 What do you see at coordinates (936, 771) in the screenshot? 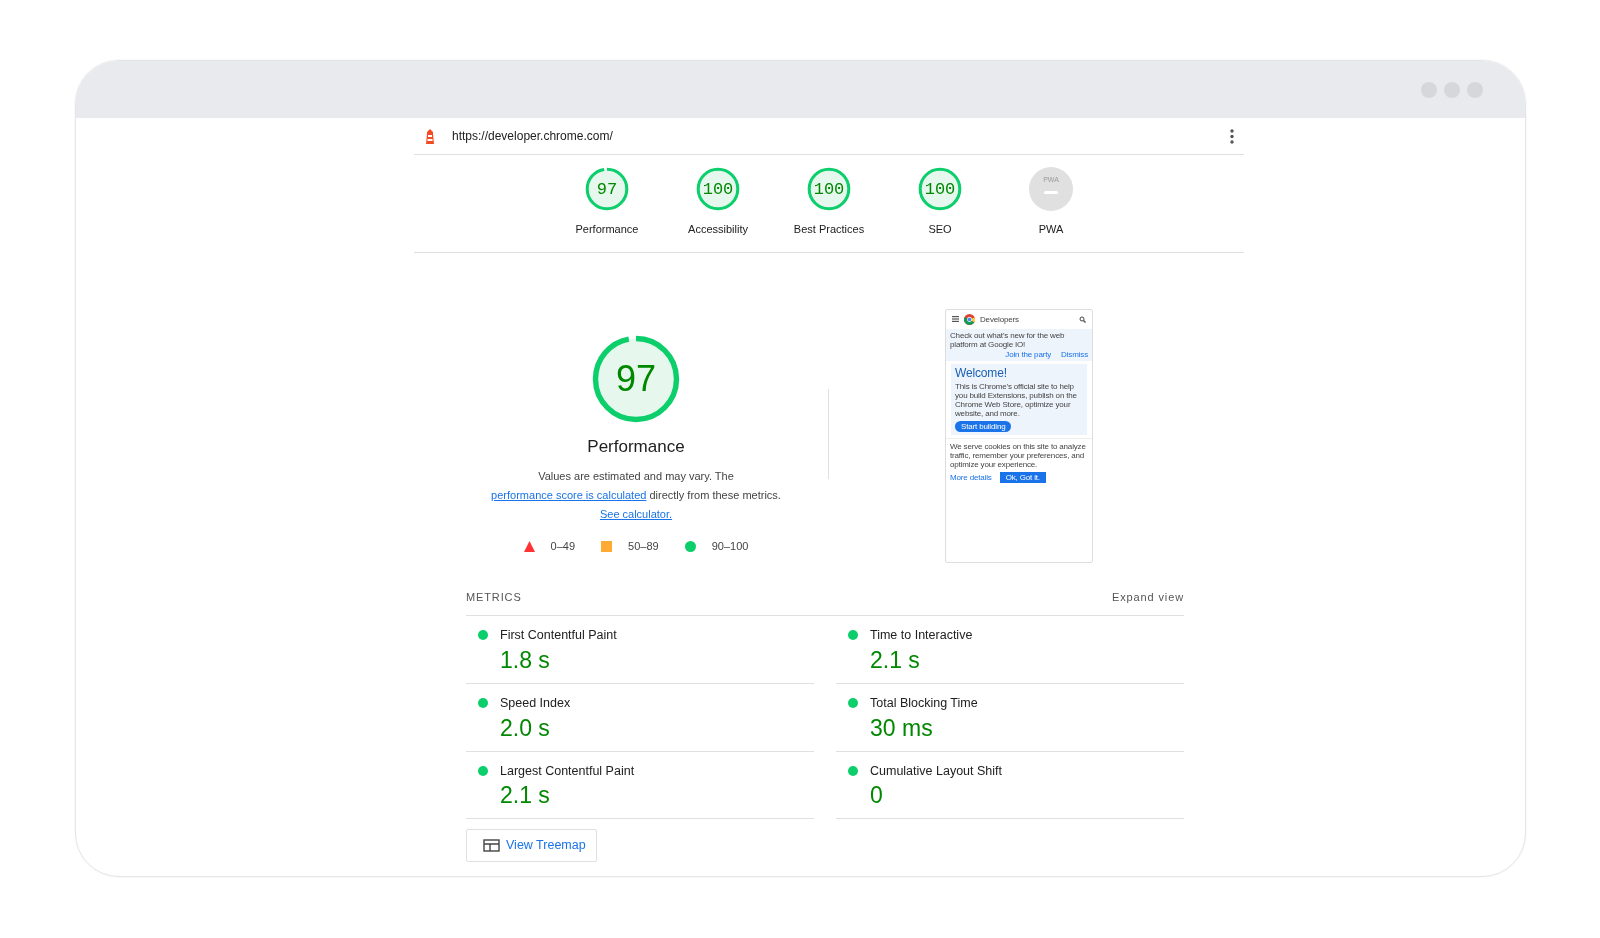
I see `metric-name: Cumulative Layout Shift` at bounding box center [936, 771].